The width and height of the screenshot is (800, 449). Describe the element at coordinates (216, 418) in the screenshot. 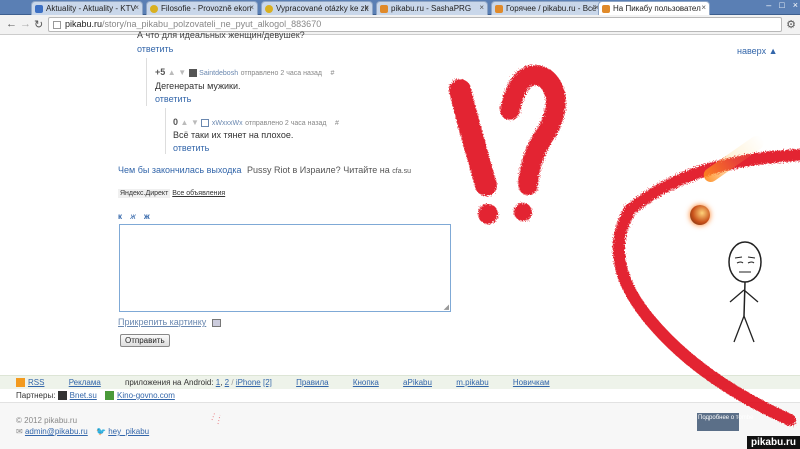

I see `stray-marks` at that location.